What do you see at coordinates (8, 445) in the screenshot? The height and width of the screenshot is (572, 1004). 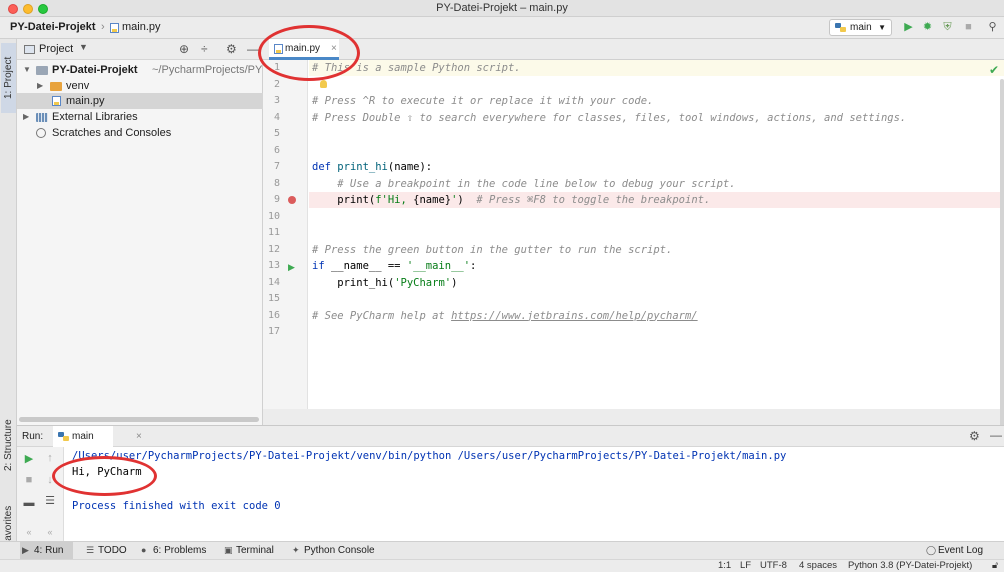 I see `structure-tool-tab: 2: Structure` at bounding box center [8, 445].